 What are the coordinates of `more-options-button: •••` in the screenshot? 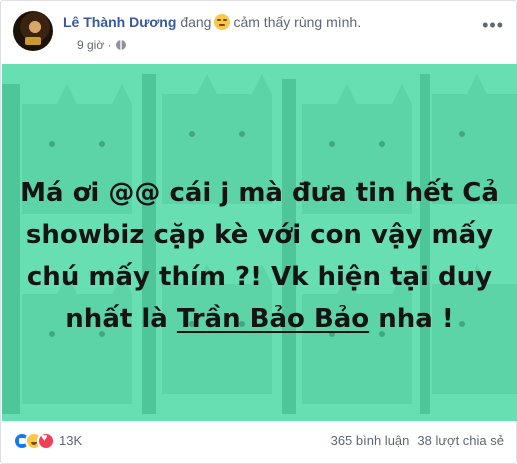 It's located at (493, 25).